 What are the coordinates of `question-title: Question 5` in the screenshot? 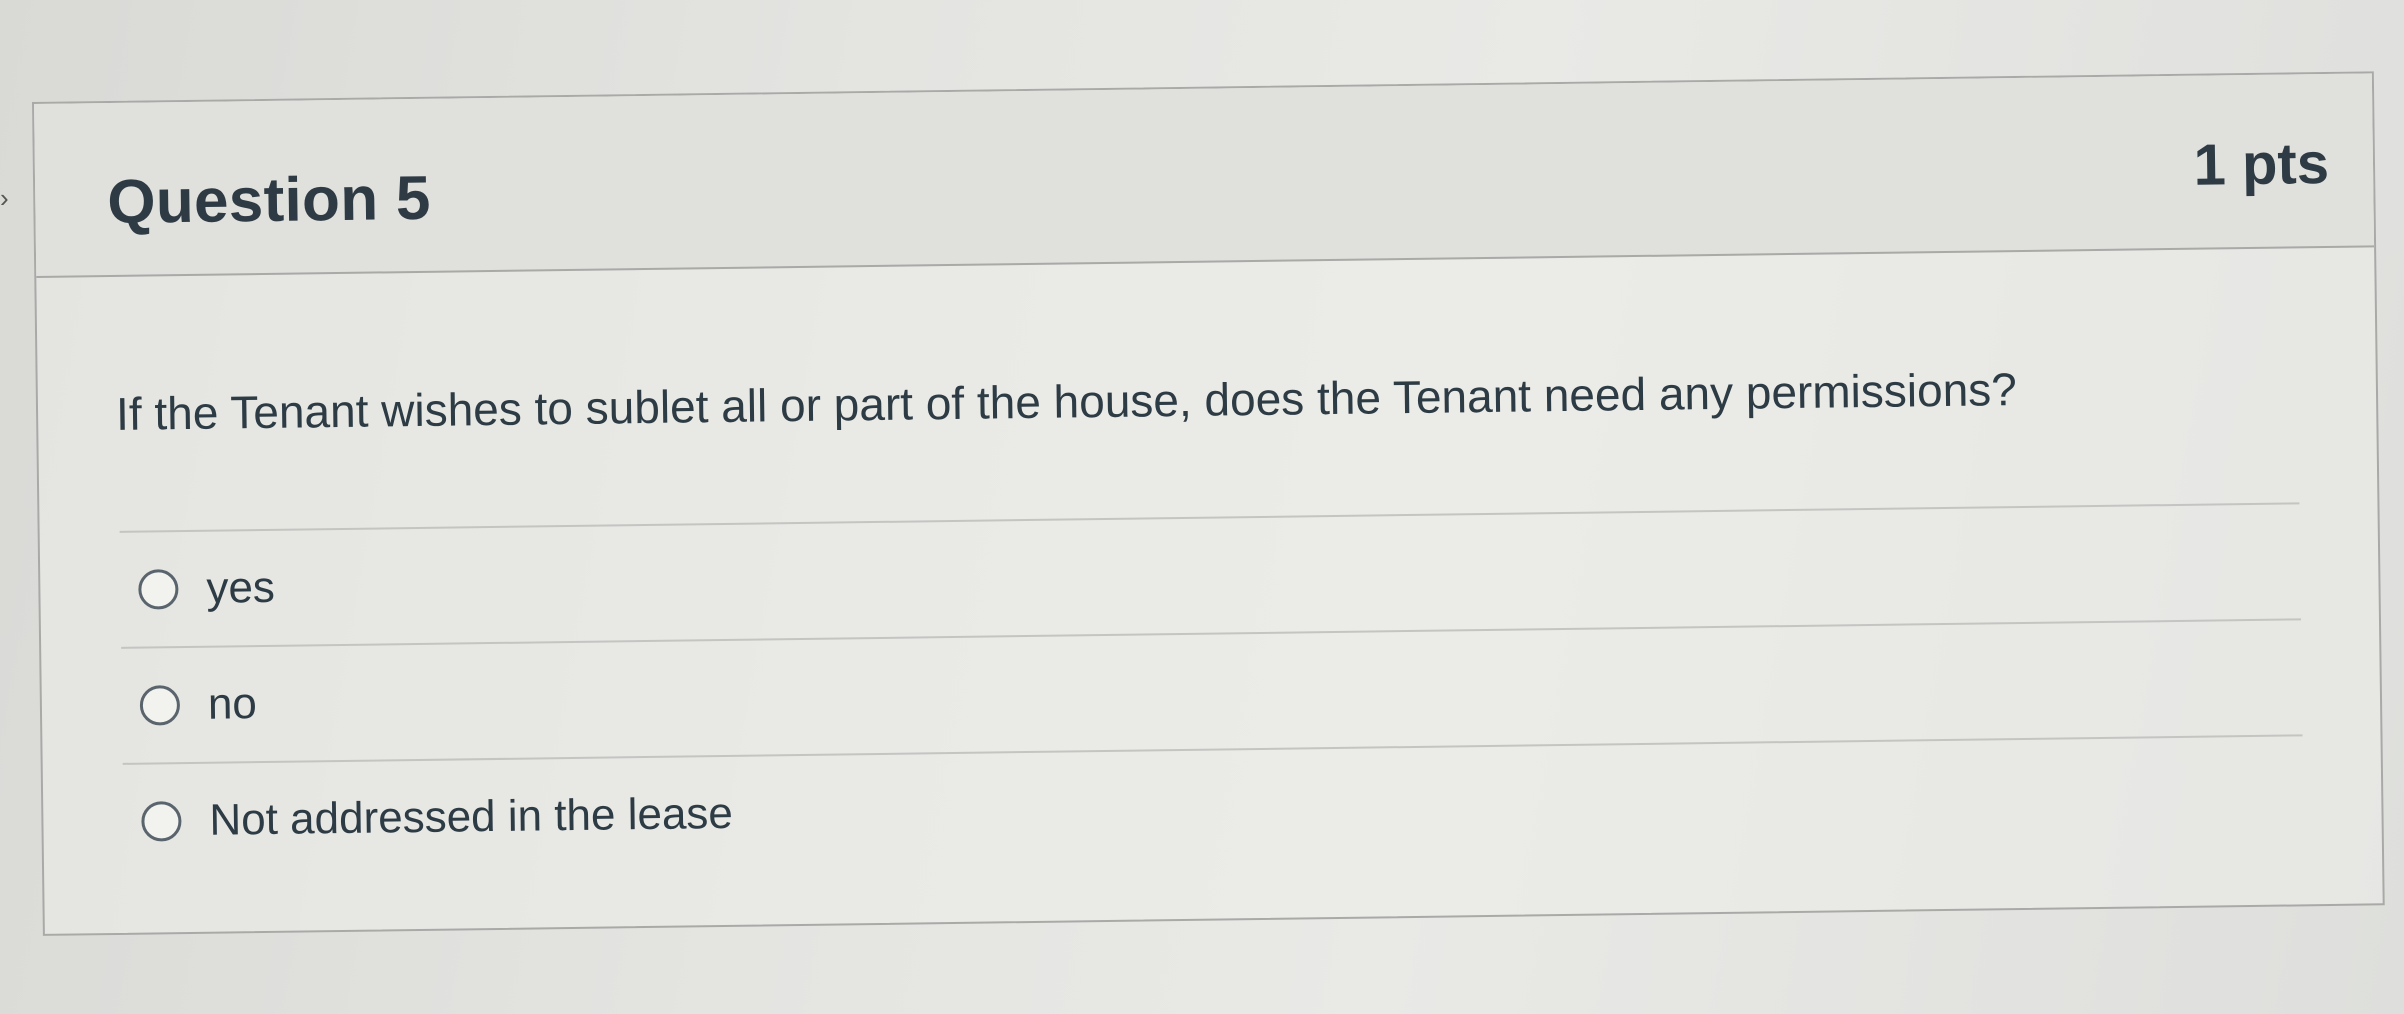 It's located at (269, 200).